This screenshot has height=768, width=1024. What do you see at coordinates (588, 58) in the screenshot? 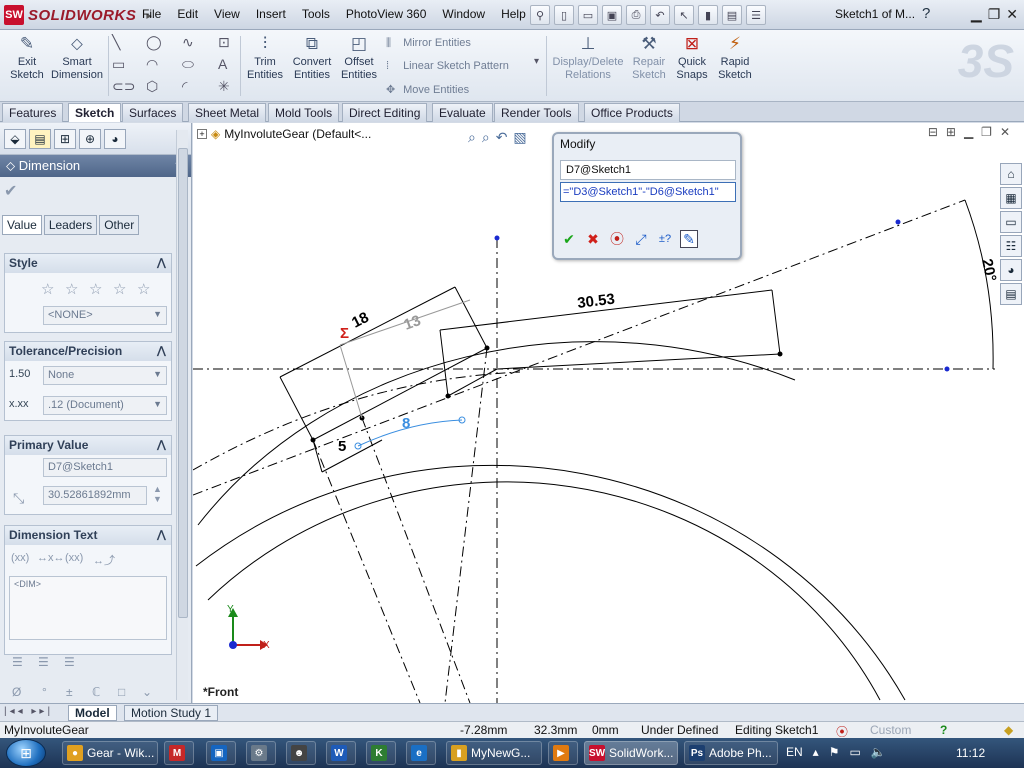
I see `display-delete-relations-button: ⊥ Display/Delete Relations` at bounding box center [588, 58].